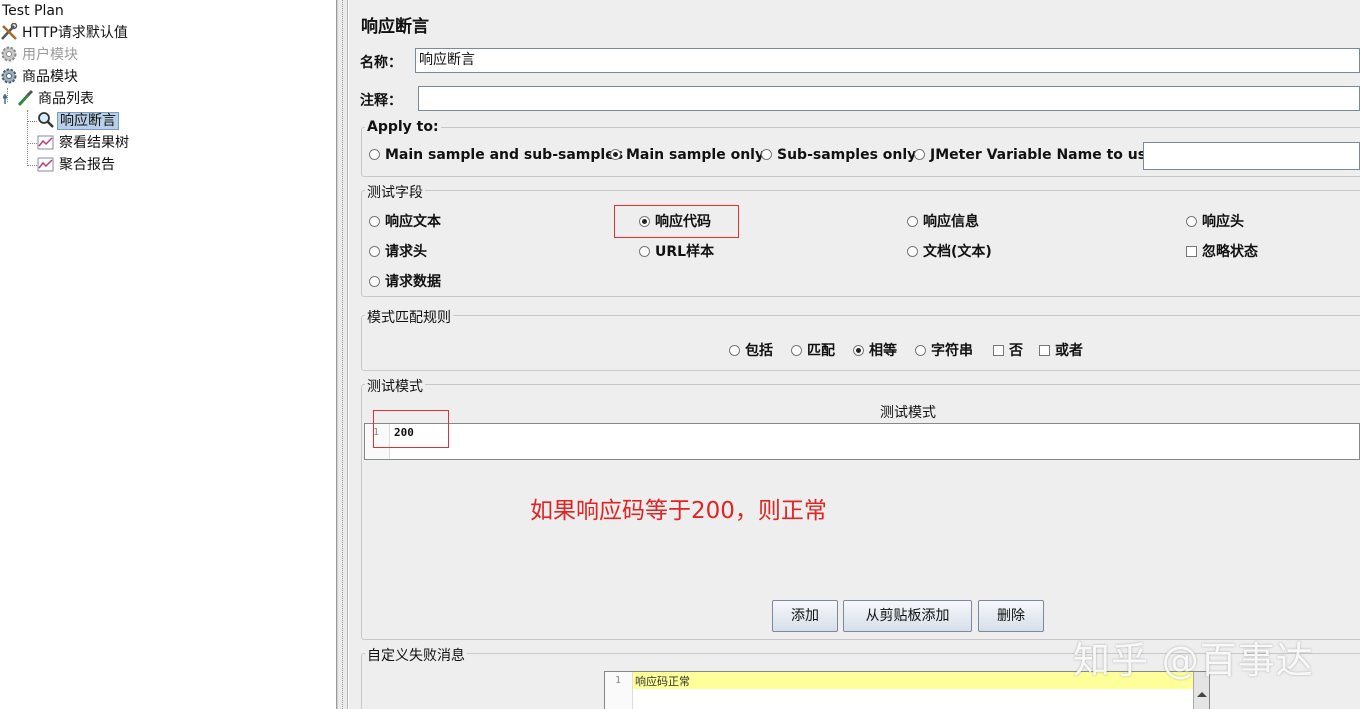 The height and width of the screenshot is (709, 1360). What do you see at coordinates (5, 99) in the screenshot?
I see `expand-handle-icon` at bounding box center [5, 99].